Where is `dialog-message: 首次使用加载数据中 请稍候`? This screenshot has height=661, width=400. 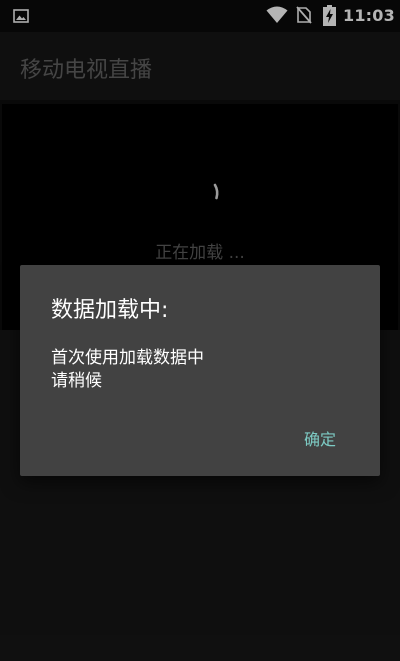
dialog-message: 首次使用加载数据中 请稍候 is located at coordinates (127, 370).